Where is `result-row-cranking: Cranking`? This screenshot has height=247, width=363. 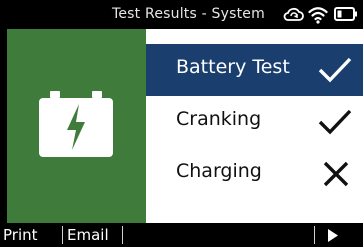
result-row-cranking: Cranking is located at coordinates (254, 122).